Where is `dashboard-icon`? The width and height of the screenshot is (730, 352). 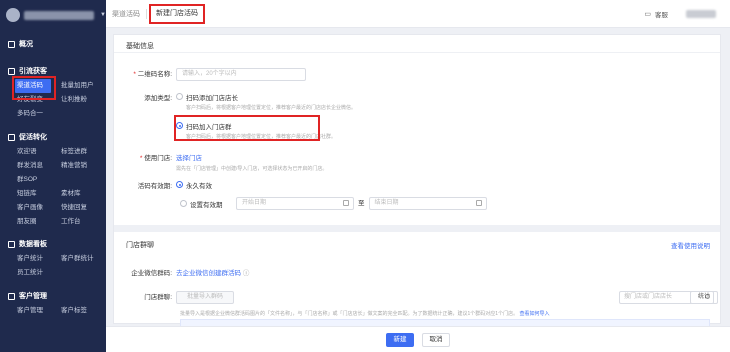
dashboard-icon is located at coordinates (11, 244).